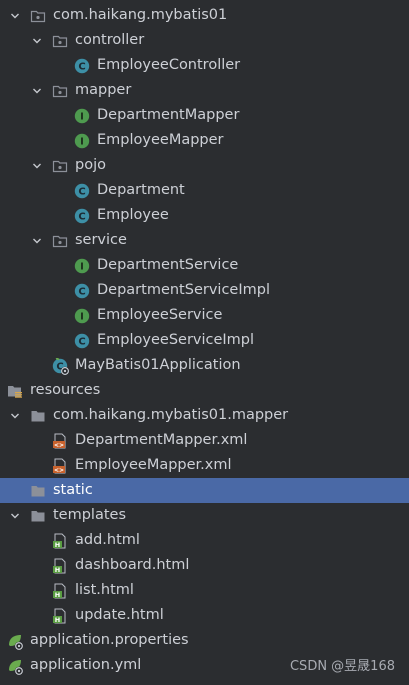  Describe the element at coordinates (160, 315) in the screenshot. I see `tree-item-label: EmployeeService` at that location.